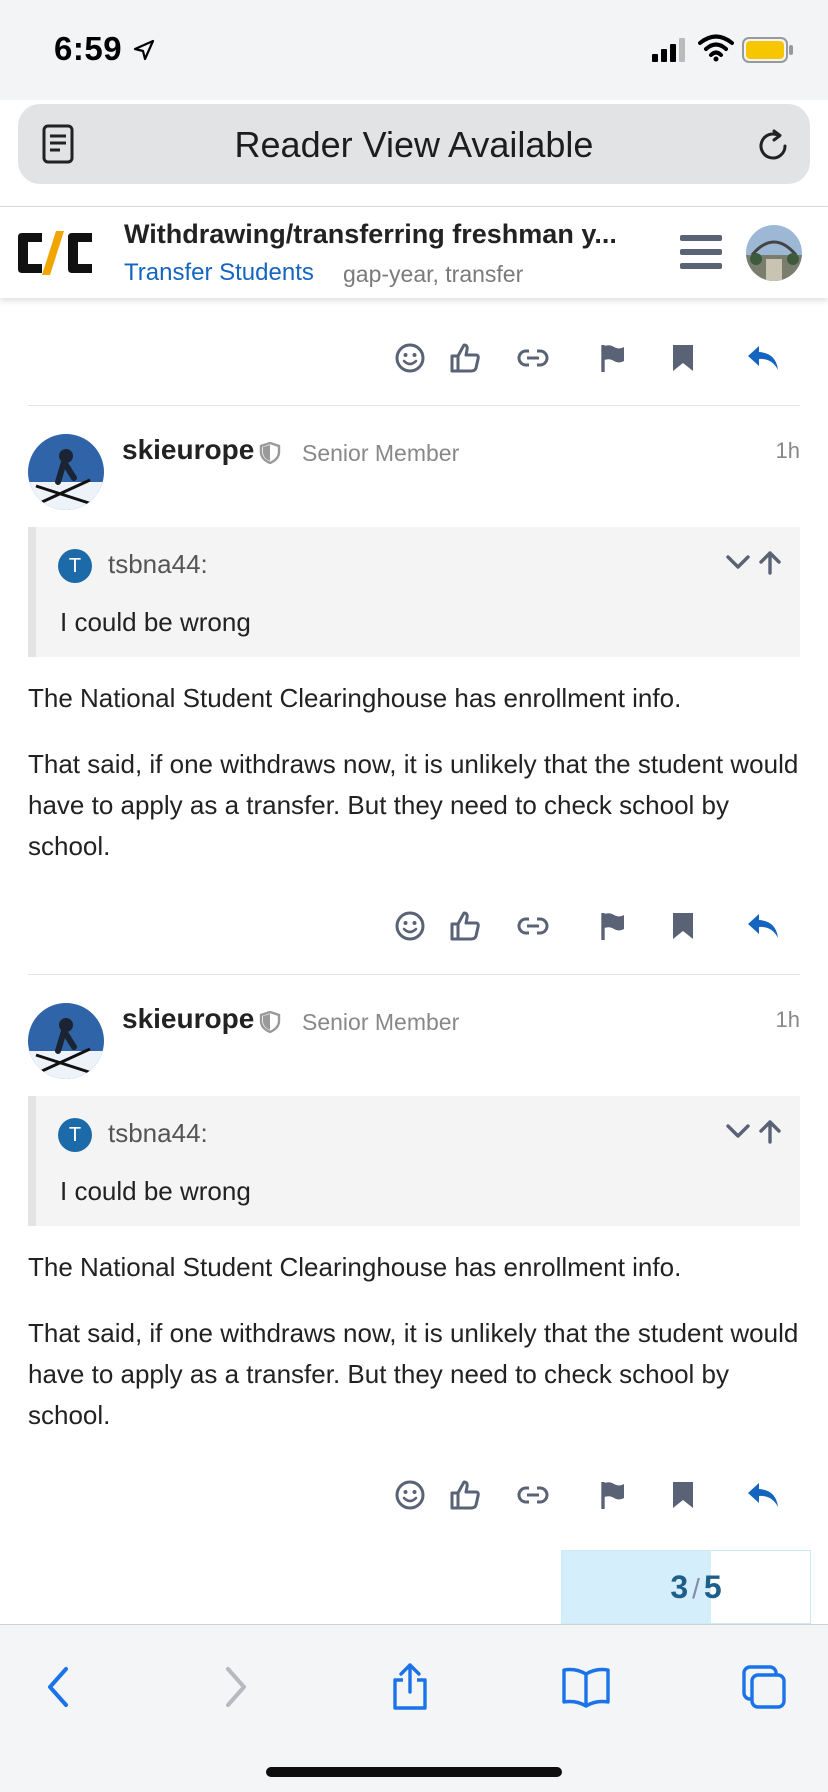 The width and height of the screenshot is (828, 1792). I want to click on share-icon, so click(410, 1687).